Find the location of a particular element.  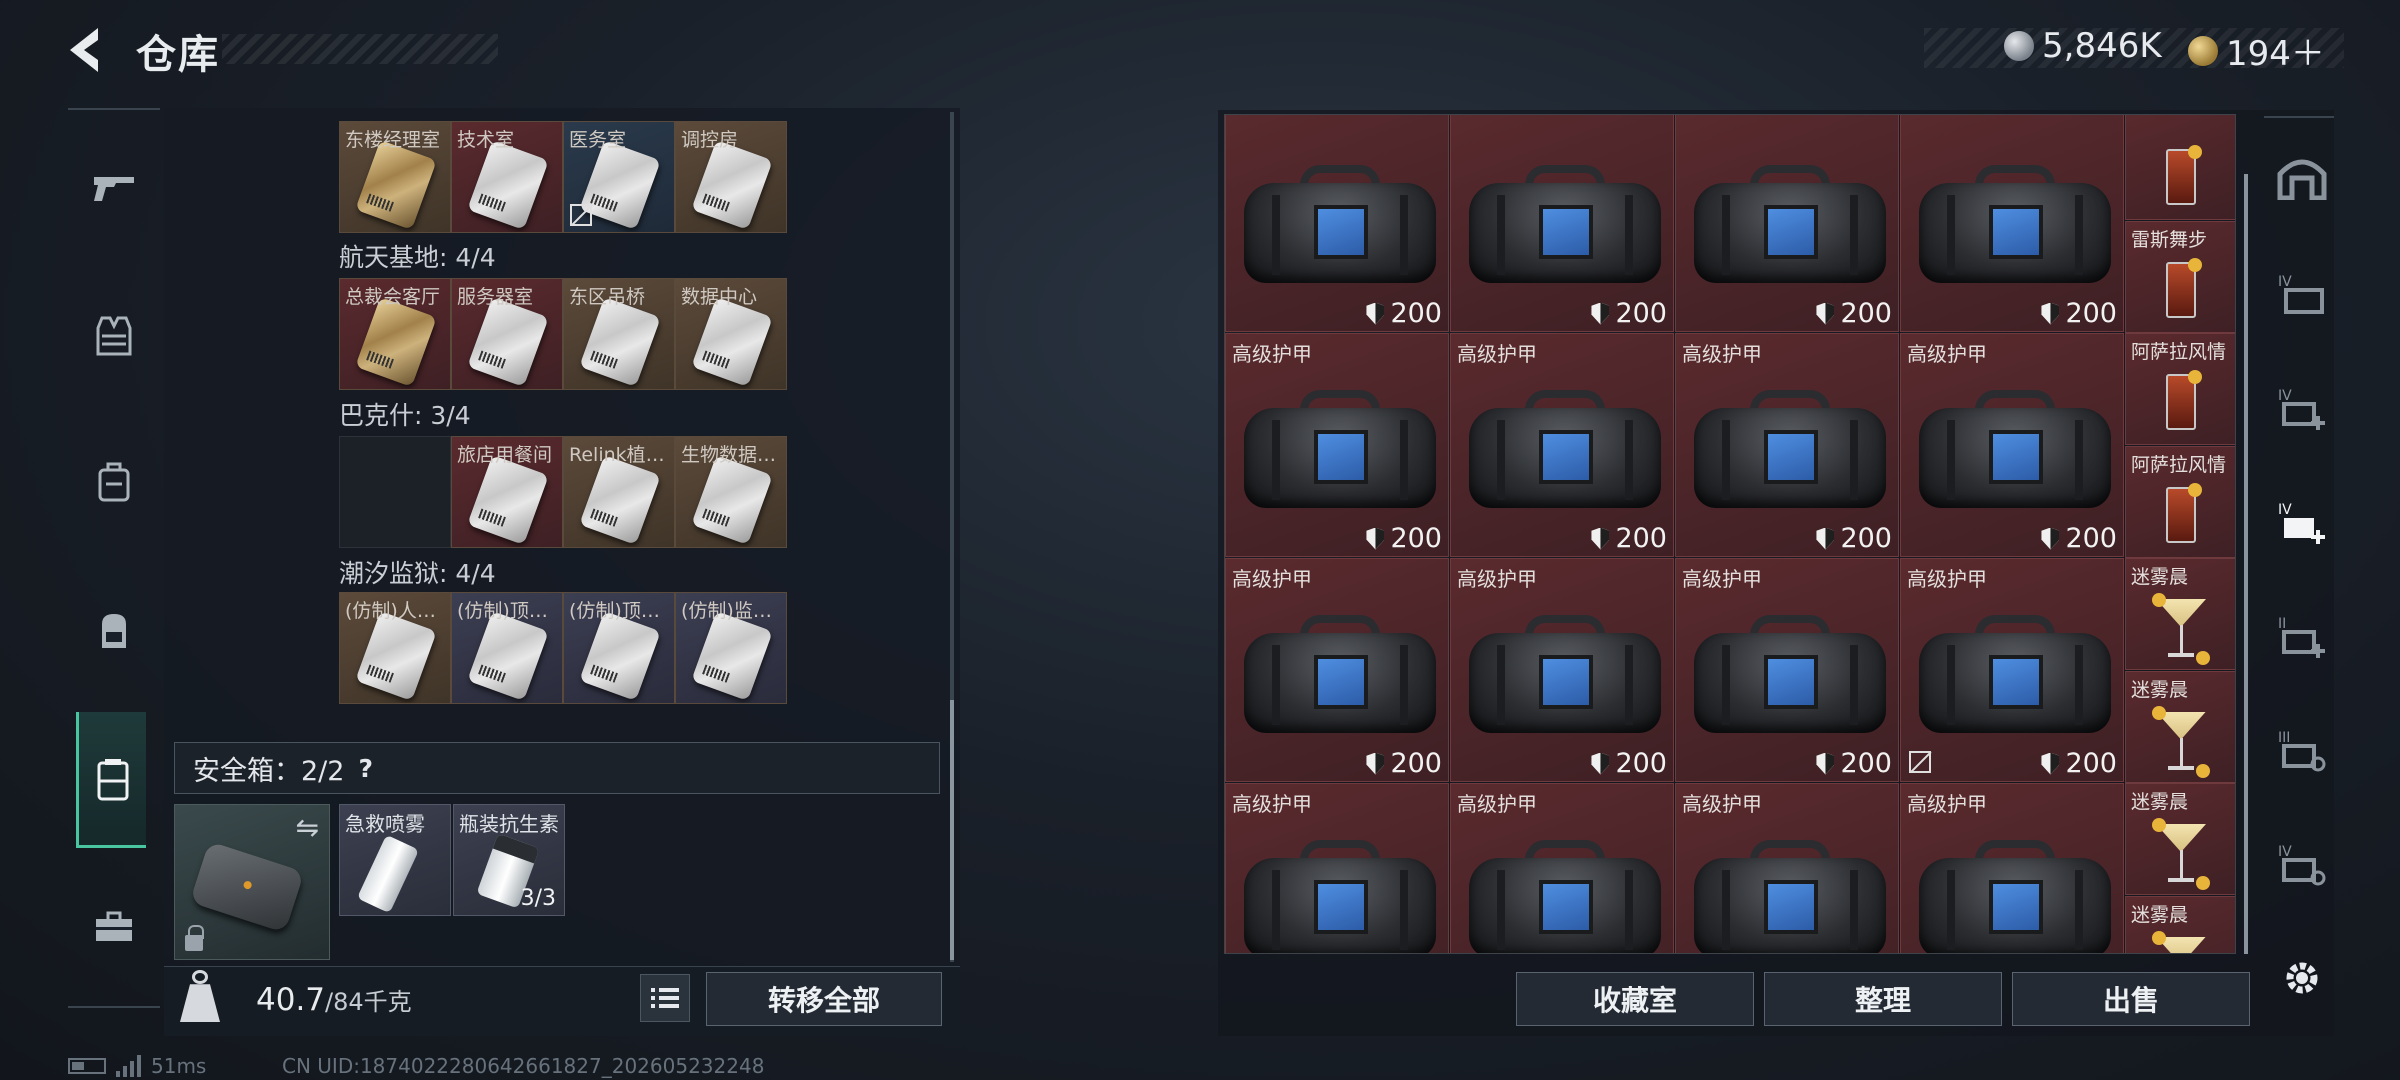

key-card: 东楼经理室 is located at coordinates (395, 177).